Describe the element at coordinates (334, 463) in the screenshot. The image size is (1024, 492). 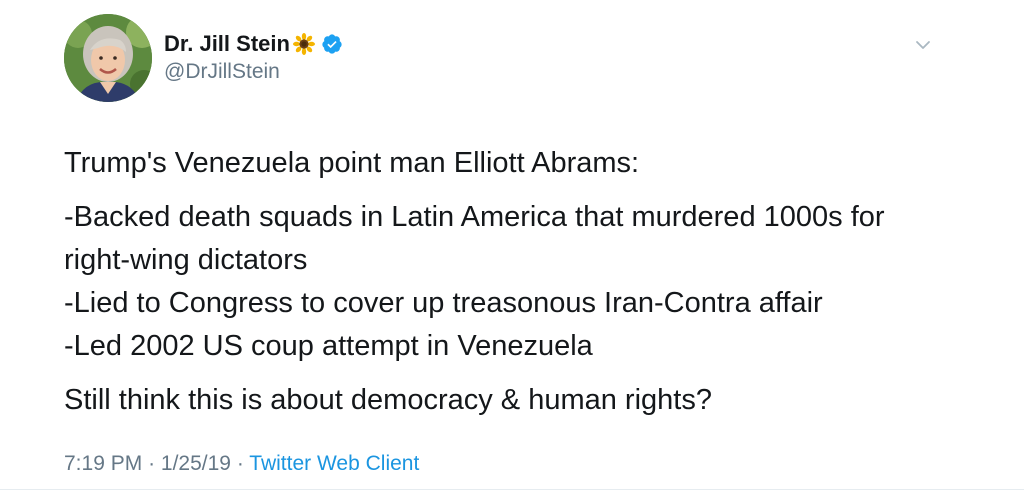
I see `tweet-source-link: Twitter Web Client` at that location.